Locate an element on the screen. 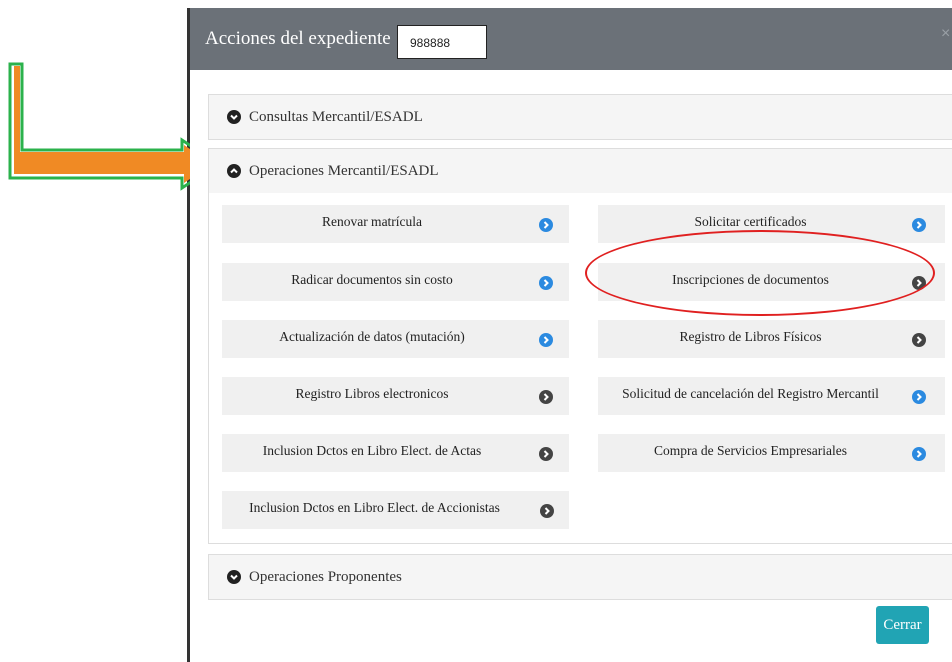  close-button: Cerrar is located at coordinates (902, 625).